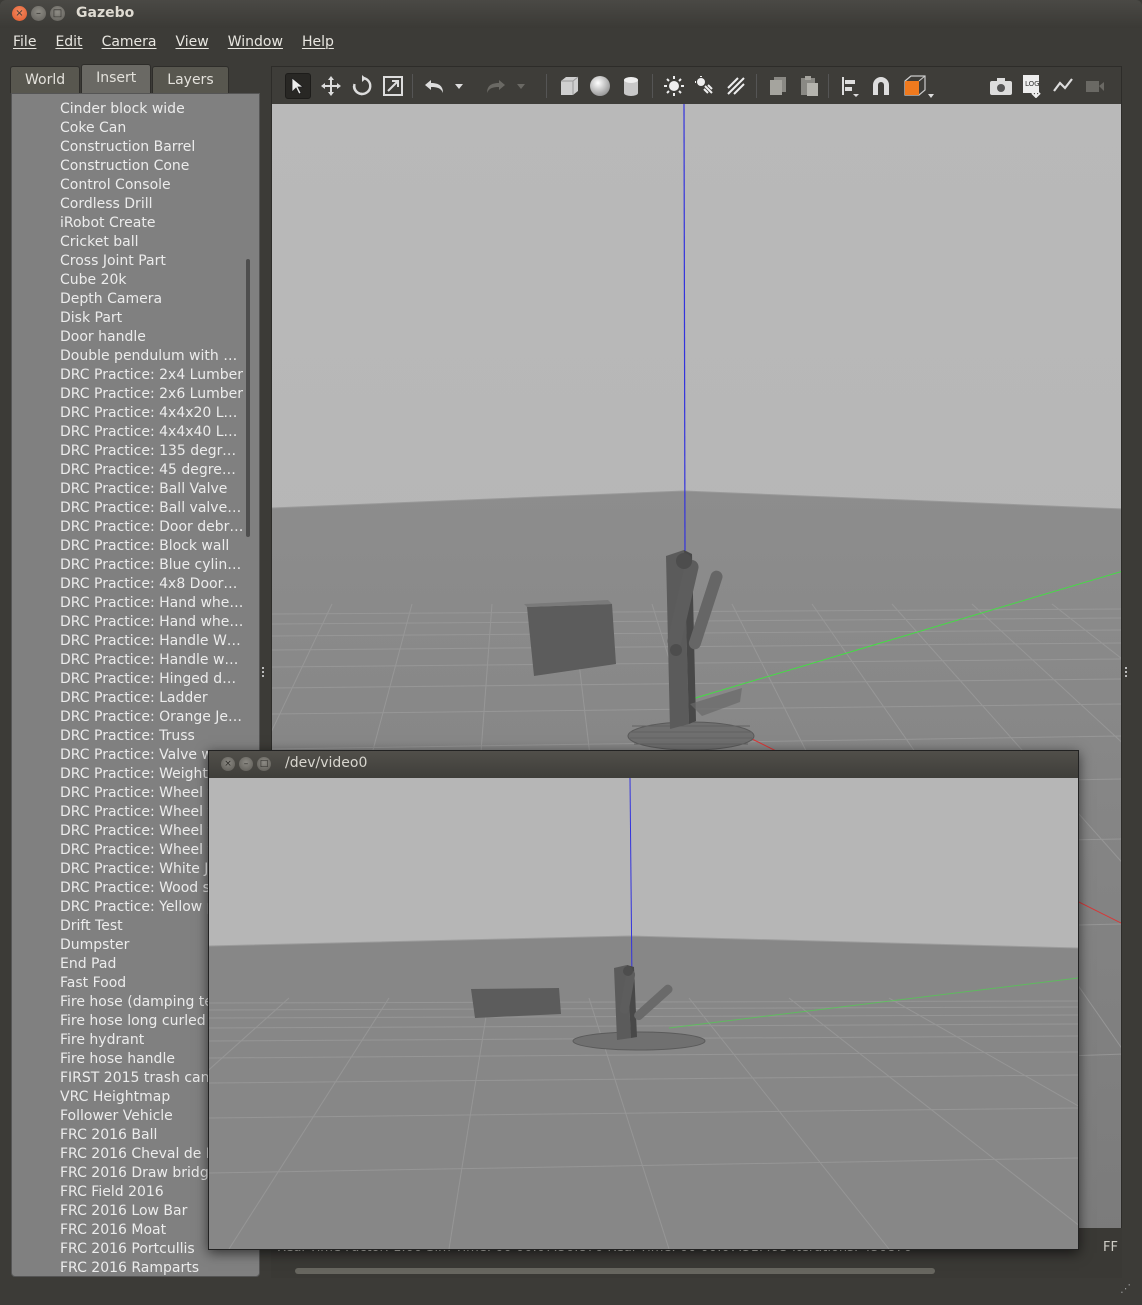 Image resolution: width=1142 pixels, height=1305 pixels. What do you see at coordinates (435, 86) in the screenshot?
I see `undo-icon` at bounding box center [435, 86].